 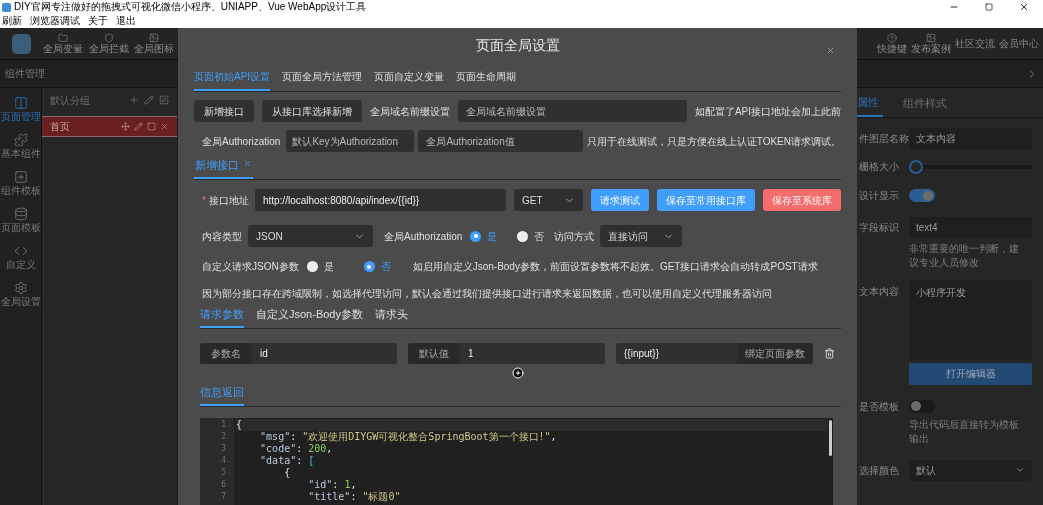 I want to click on dialog-tab: 页面全局方法管理, so click(x=322, y=80).